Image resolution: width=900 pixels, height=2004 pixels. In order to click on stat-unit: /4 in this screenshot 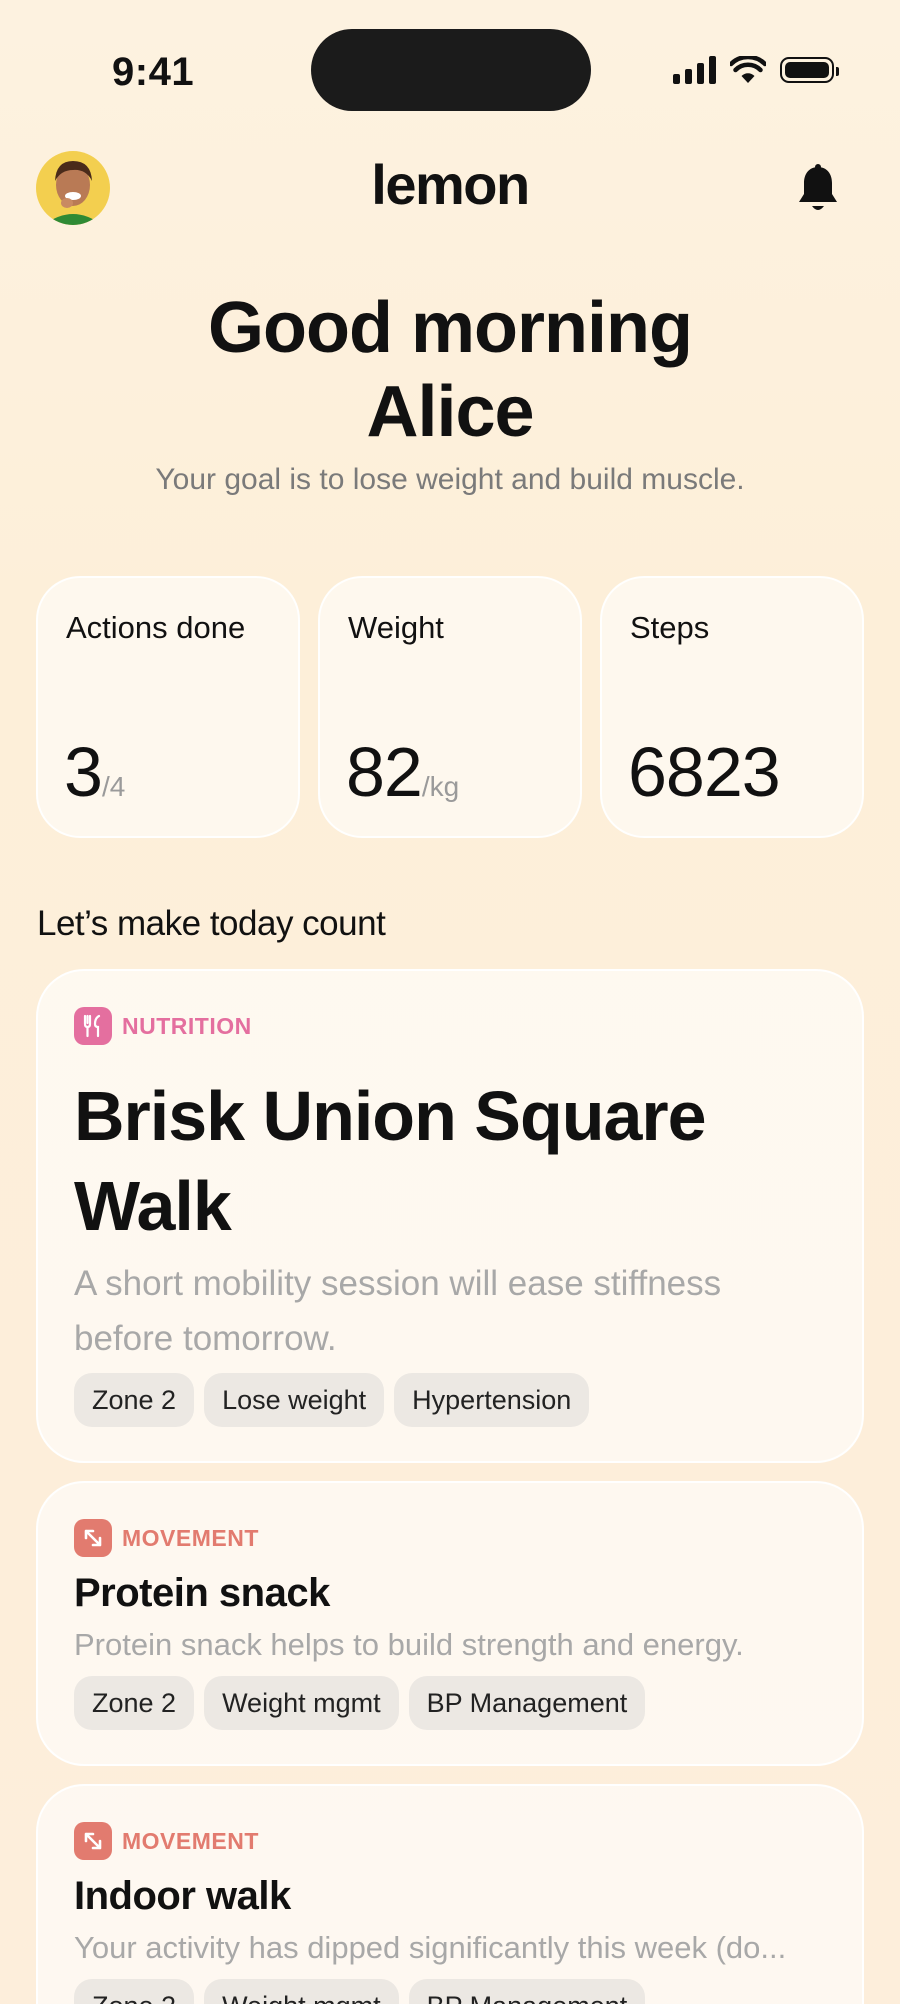, I will do `click(113, 786)`.